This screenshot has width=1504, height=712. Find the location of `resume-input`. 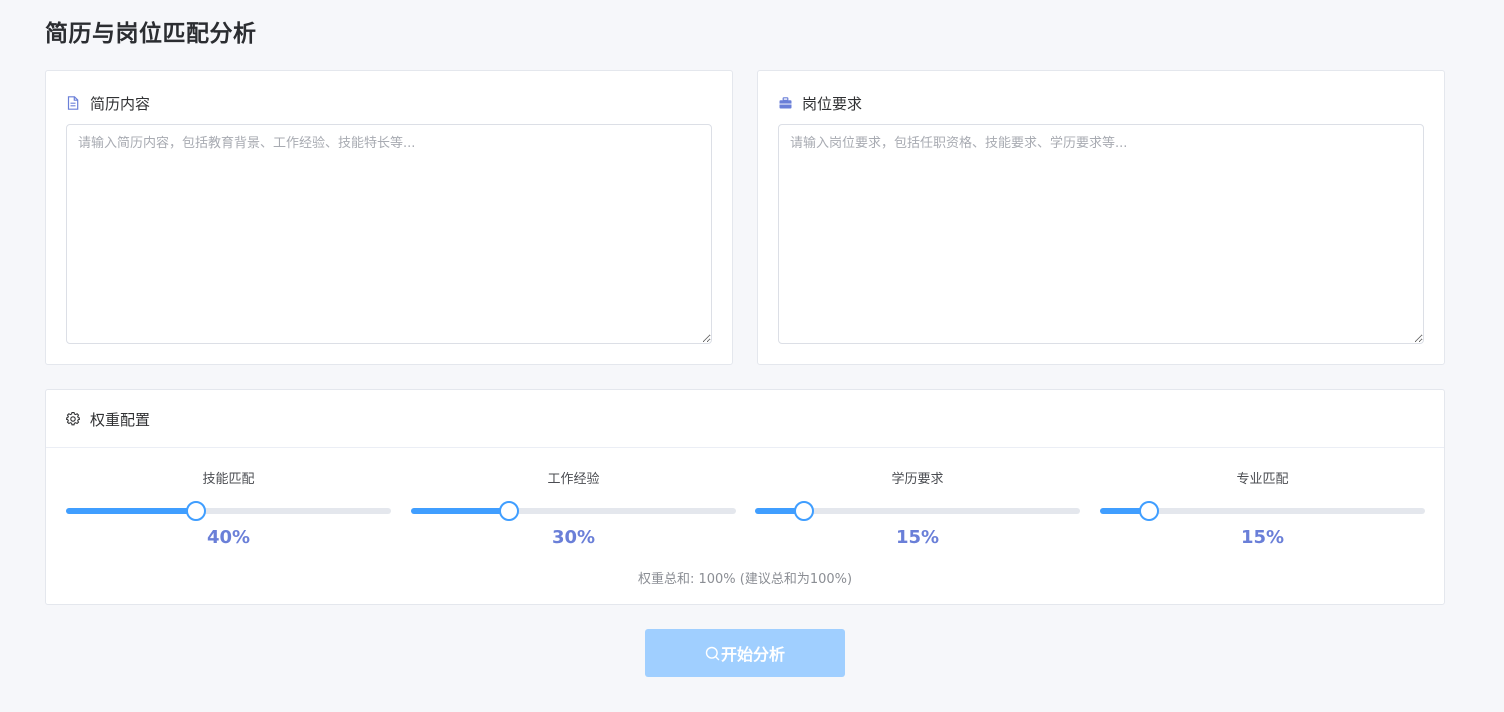

resume-input is located at coordinates (389, 234).